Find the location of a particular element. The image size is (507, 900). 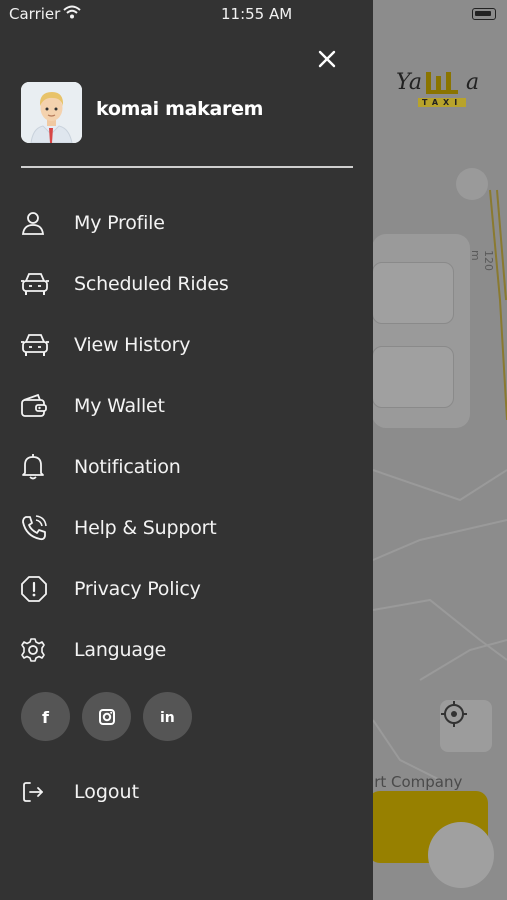

linkedin-button: in is located at coordinates (167, 716).